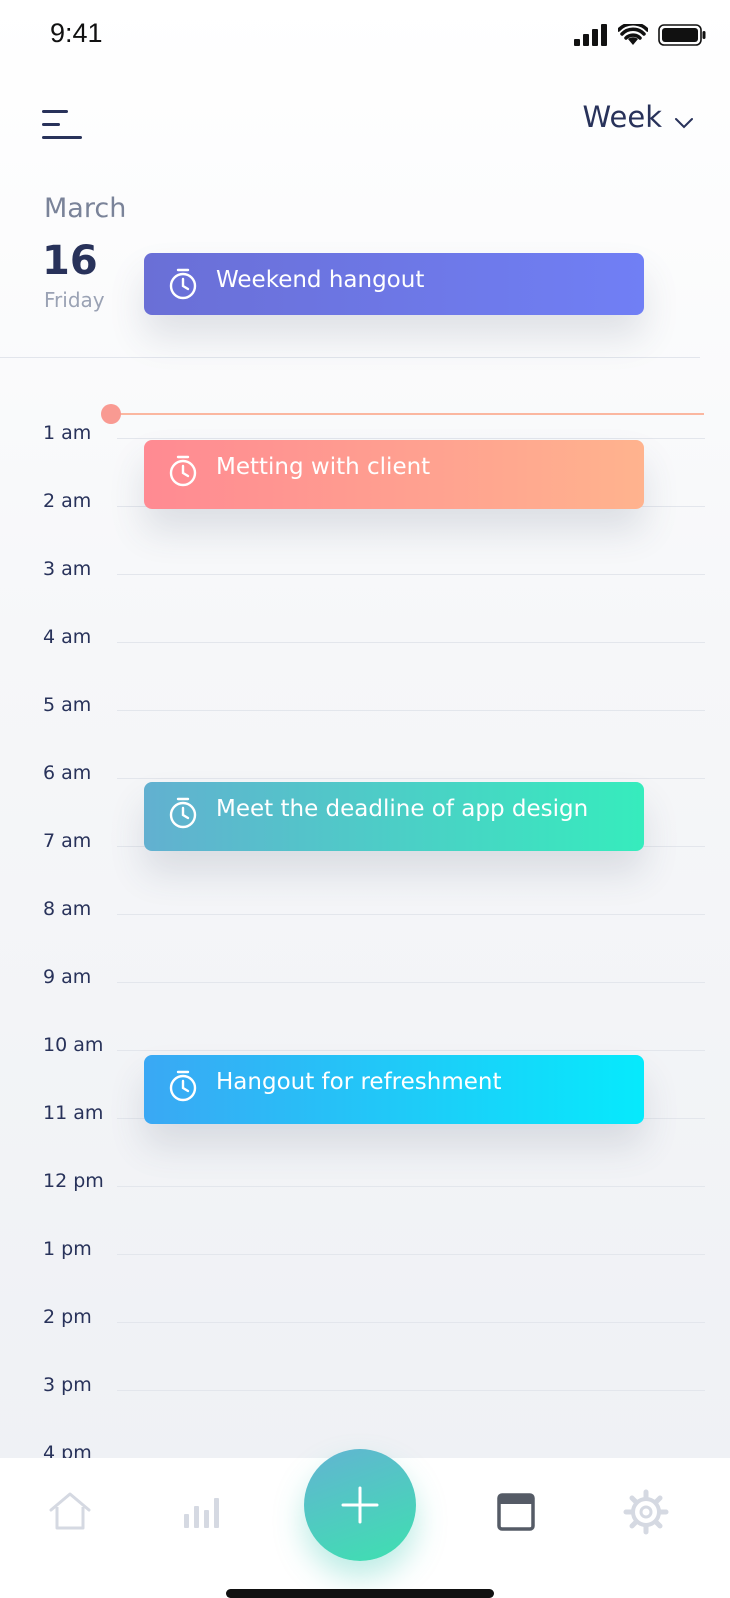 This screenshot has height=1598, width=730. Describe the element at coordinates (74, 300) in the screenshot. I see `date-weekday: Friday` at that location.